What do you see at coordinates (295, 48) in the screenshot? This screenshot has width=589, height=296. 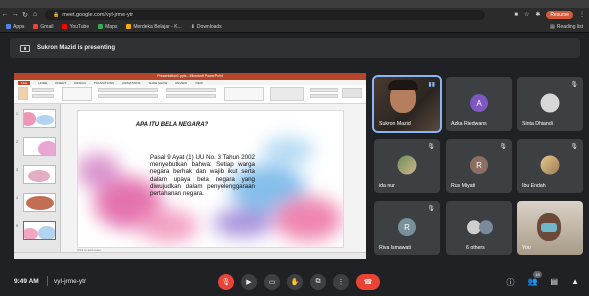 I see `presenting-banner: Sukron Mazid is presenting` at bounding box center [295, 48].